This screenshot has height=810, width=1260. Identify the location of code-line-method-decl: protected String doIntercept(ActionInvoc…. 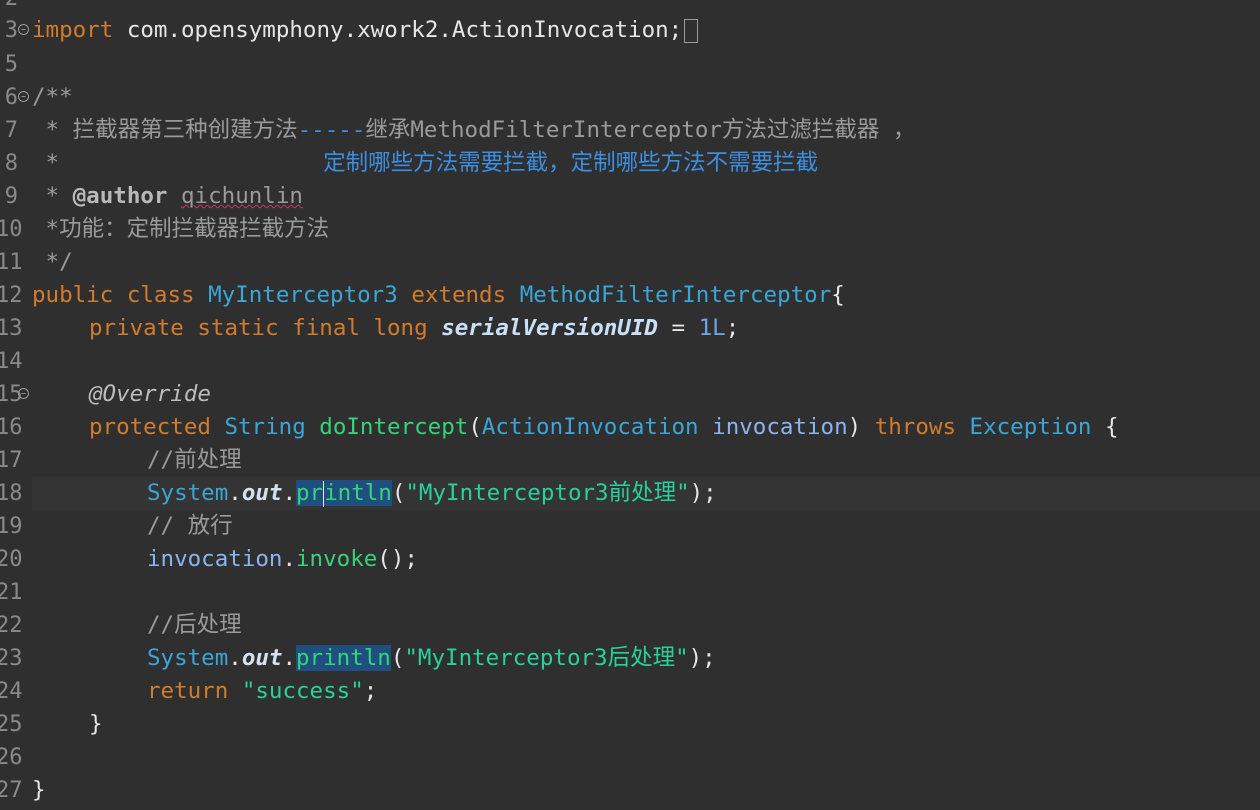
(646, 427).